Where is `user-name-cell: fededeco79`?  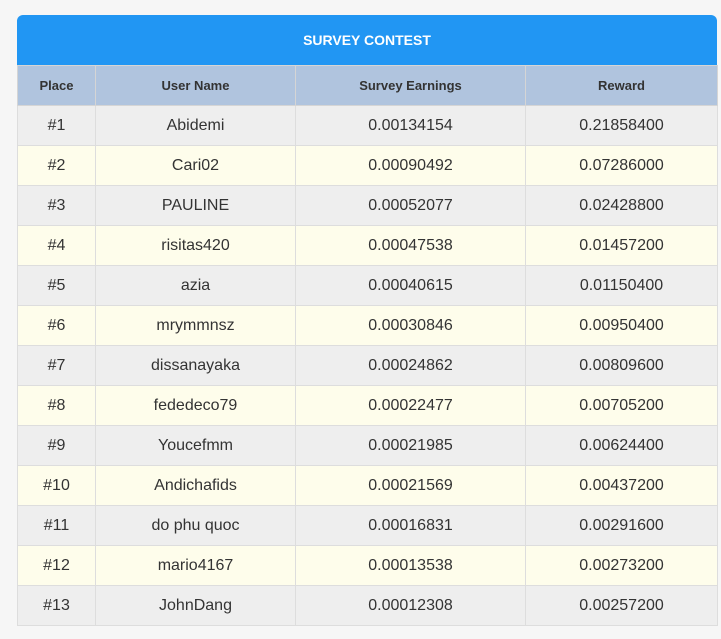 user-name-cell: fededeco79 is located at coordinates (195, 405).